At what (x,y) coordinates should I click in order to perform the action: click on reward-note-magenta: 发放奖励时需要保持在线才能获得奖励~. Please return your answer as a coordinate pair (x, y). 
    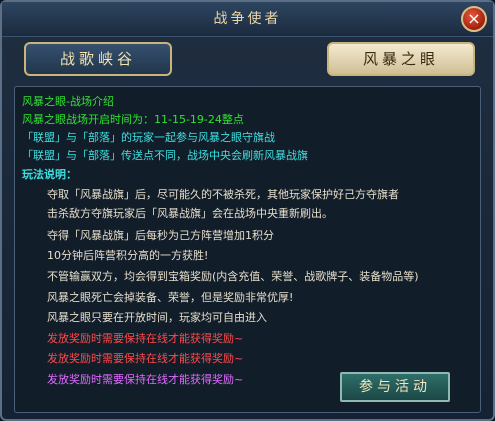
    Looking at the image, I should click on (145, 379).